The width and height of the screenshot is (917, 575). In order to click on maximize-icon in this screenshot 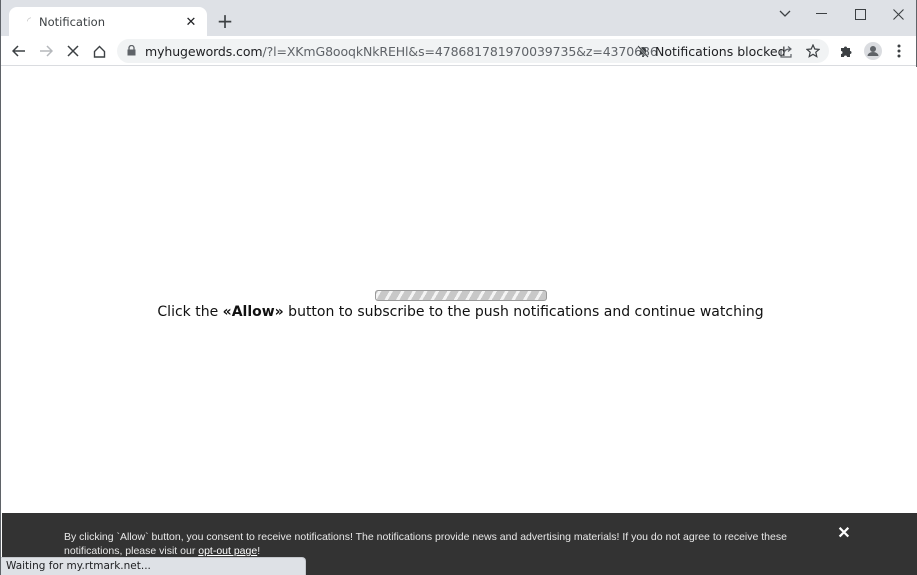, I will do `click(860, 14)`.